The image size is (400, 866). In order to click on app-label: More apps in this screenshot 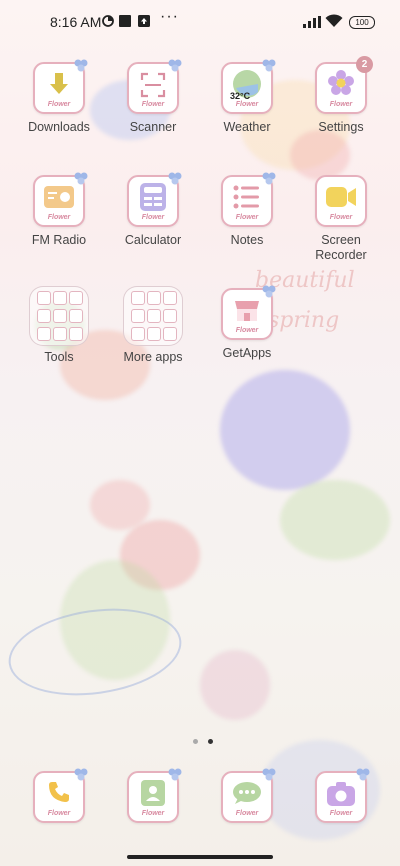, I will do `click(153, 357)`.